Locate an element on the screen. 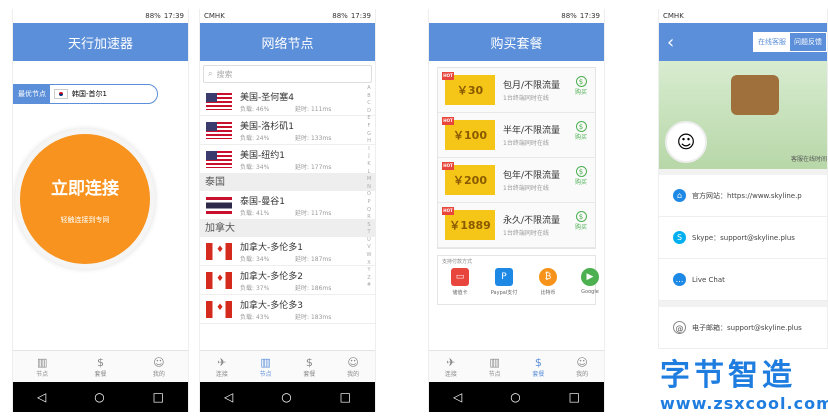  hot-badge: HOT is located at coordinates (448, 121).